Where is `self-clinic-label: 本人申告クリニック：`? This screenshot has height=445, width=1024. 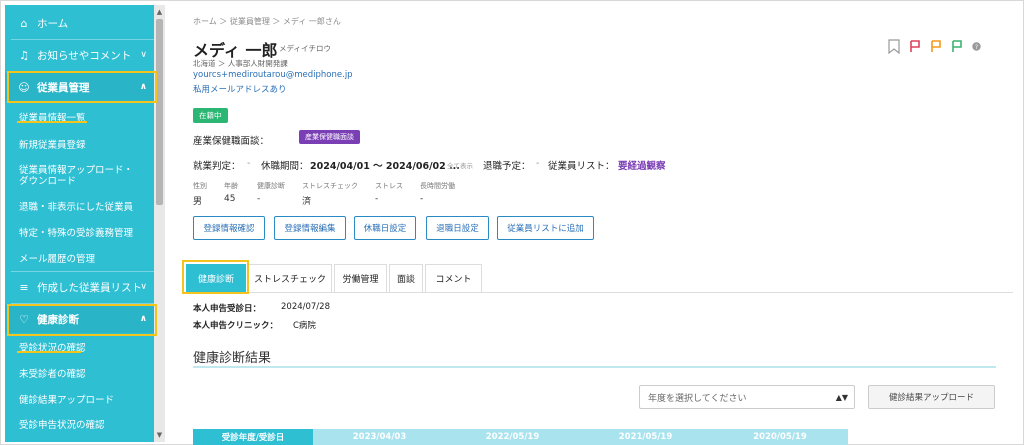 self-clinic-label: 本人申告クリニック： is located at coordinates (236, 326).